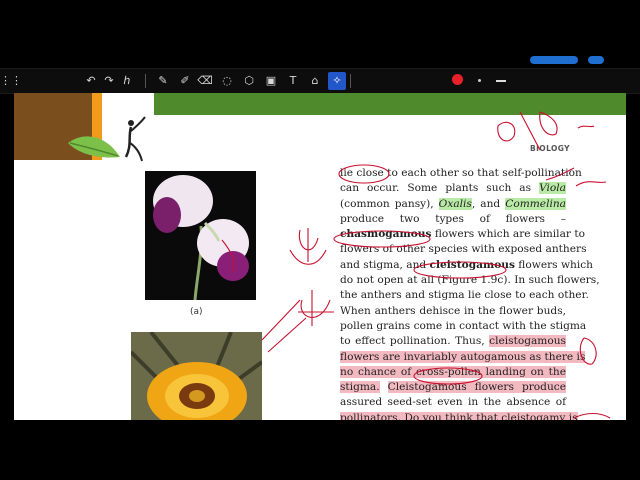 The height and width of the screenshot is (480, 640). What do you see at coordinates (554, 60) in the screenshot?
I see `page-tab-indicator` at bounding box center [554, 60].